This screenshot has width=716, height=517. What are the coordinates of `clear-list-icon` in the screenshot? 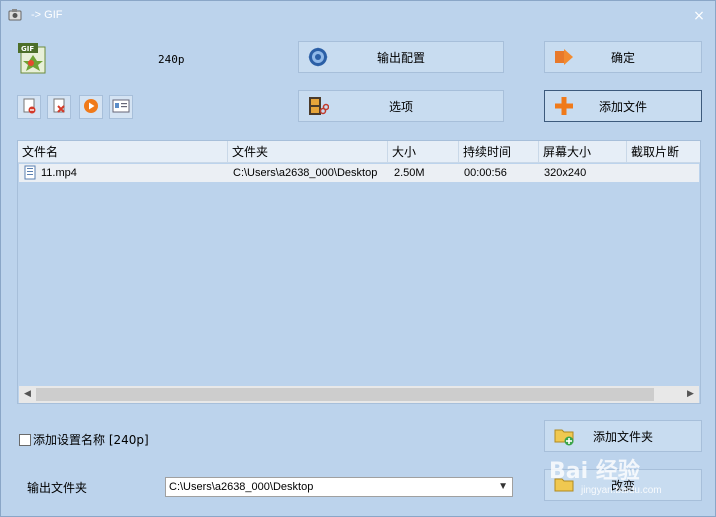 It's located at (59, 107).